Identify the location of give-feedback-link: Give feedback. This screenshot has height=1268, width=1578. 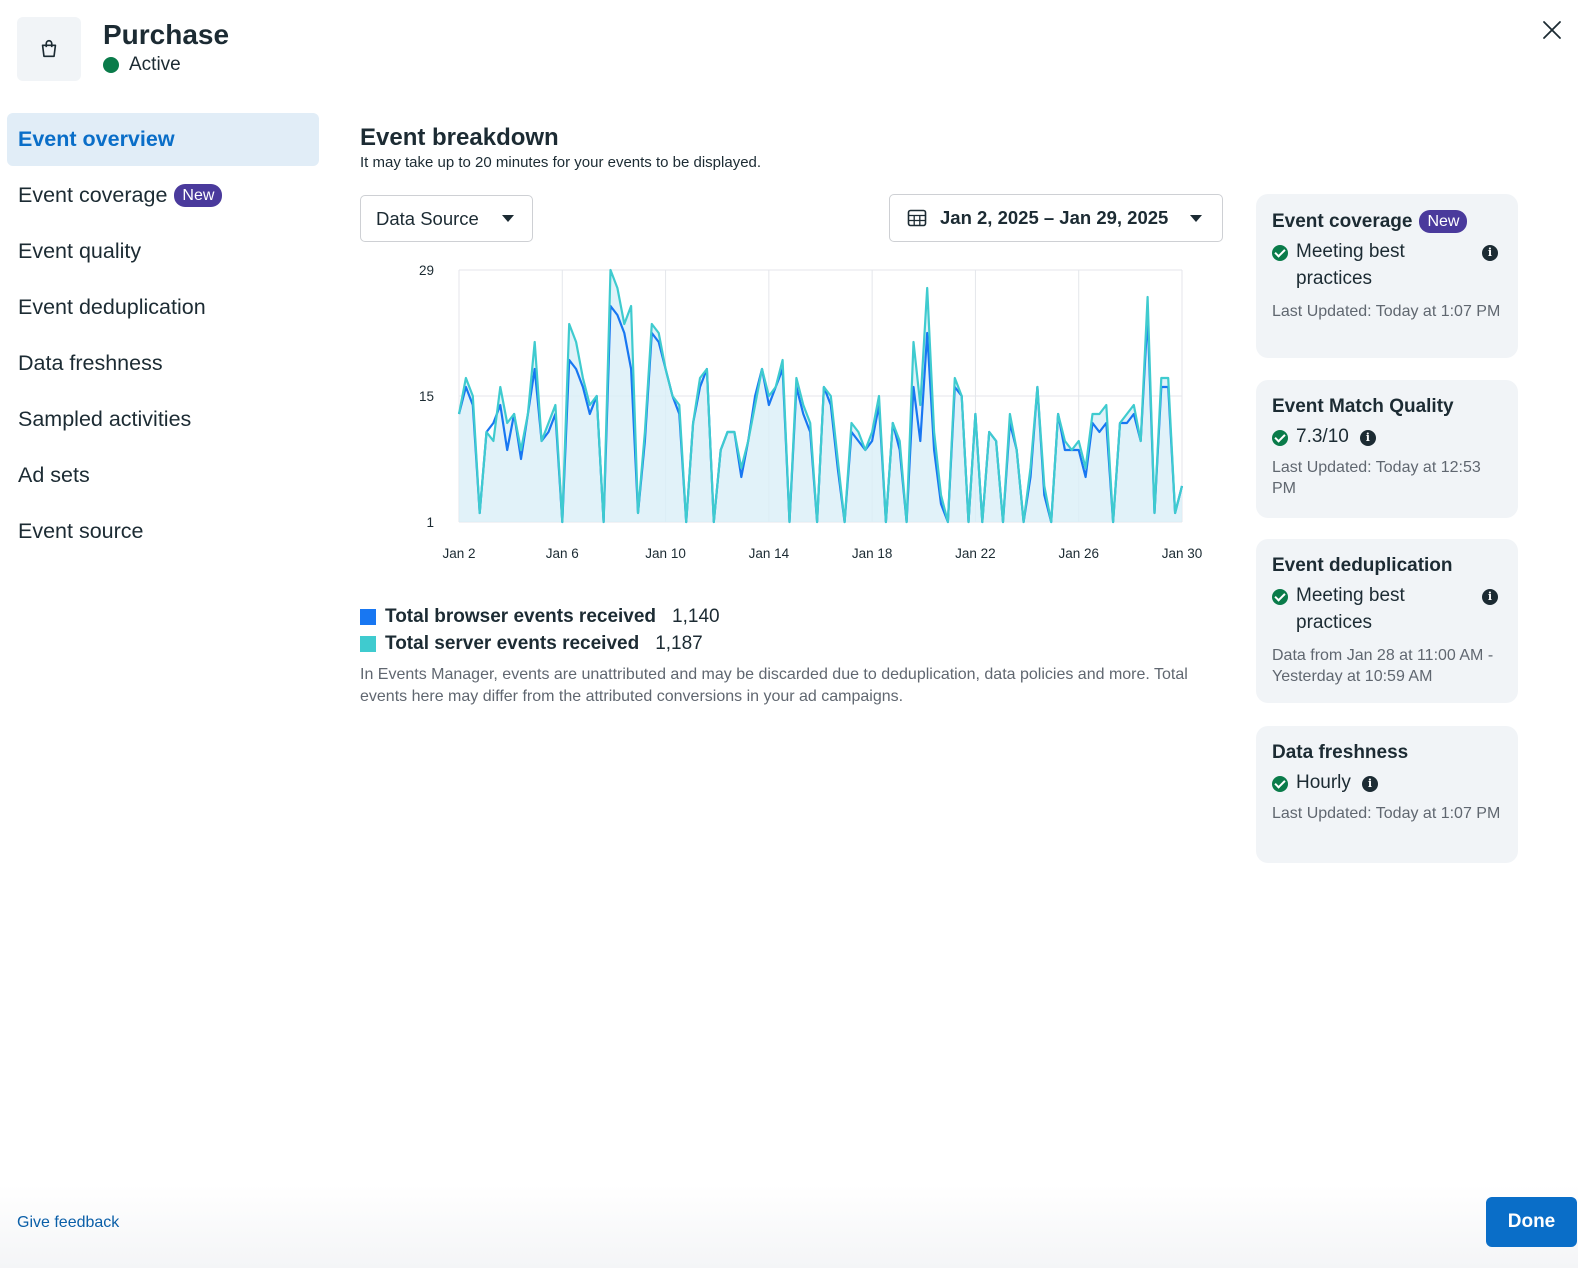
(68, 1223).